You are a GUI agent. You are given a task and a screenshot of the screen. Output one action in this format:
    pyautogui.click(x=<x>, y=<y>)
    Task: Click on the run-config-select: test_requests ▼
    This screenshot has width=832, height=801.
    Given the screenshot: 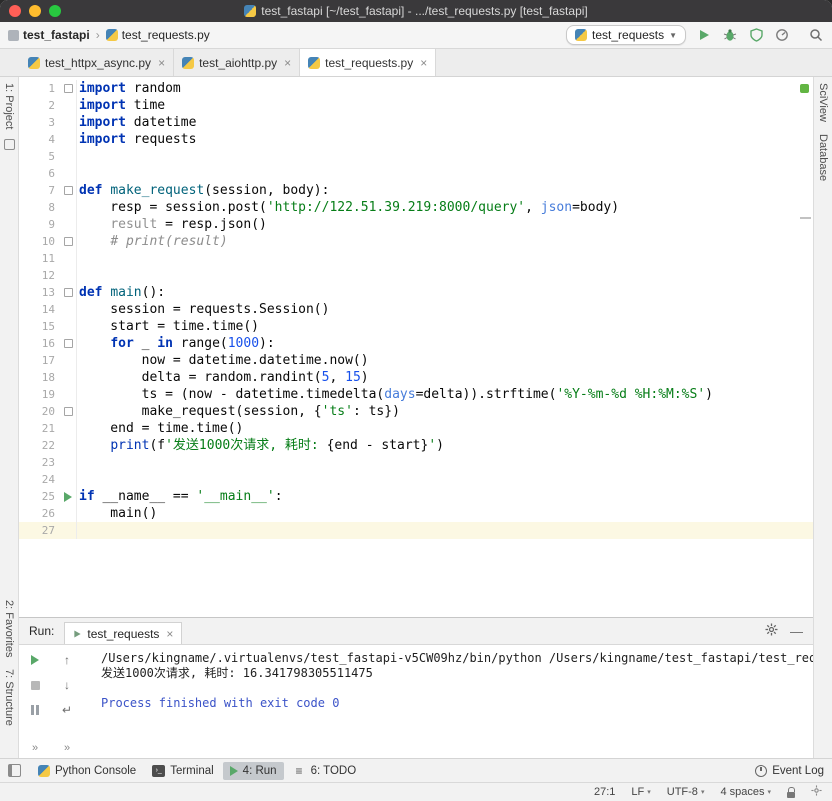 What is the action you would take?
    pyautogui.click(x=626, y=35)
    